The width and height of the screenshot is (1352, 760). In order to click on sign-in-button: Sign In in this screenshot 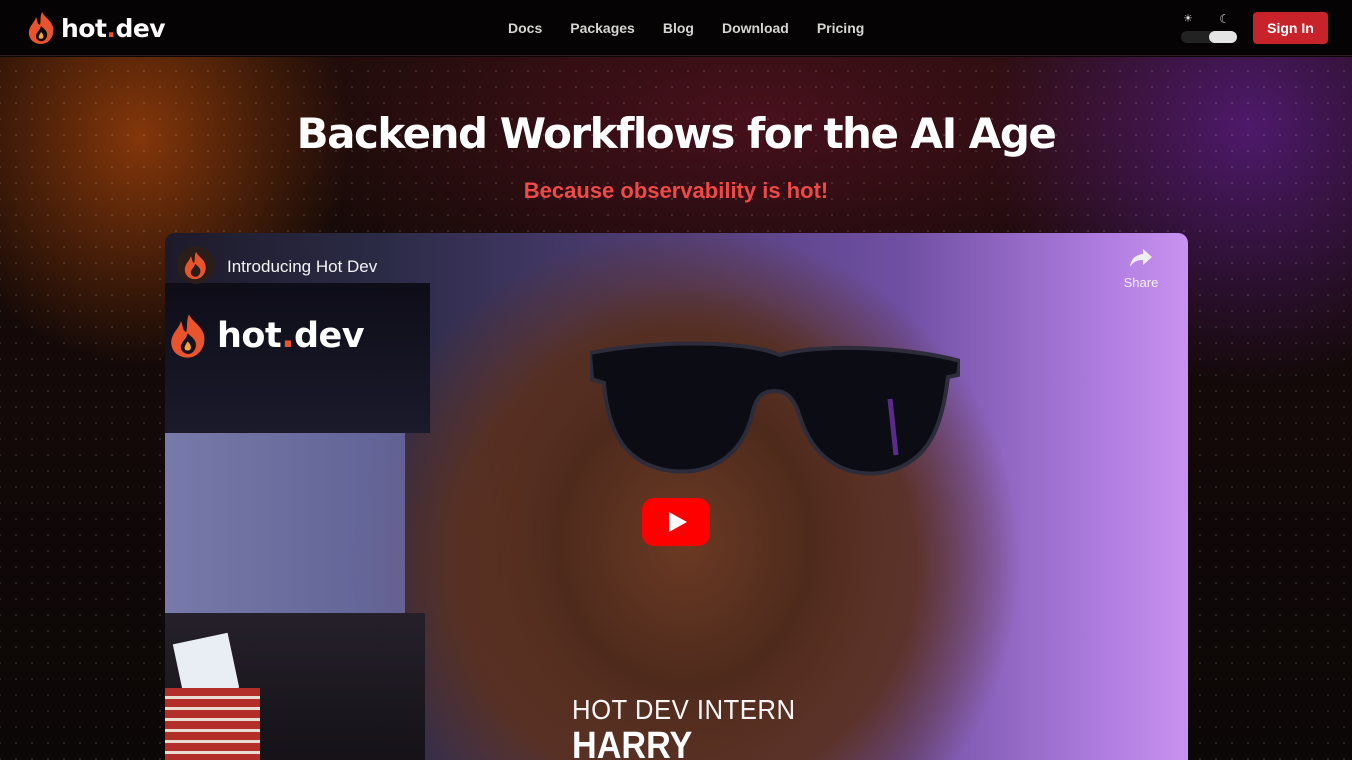, I will do `click(1290, 28)`.